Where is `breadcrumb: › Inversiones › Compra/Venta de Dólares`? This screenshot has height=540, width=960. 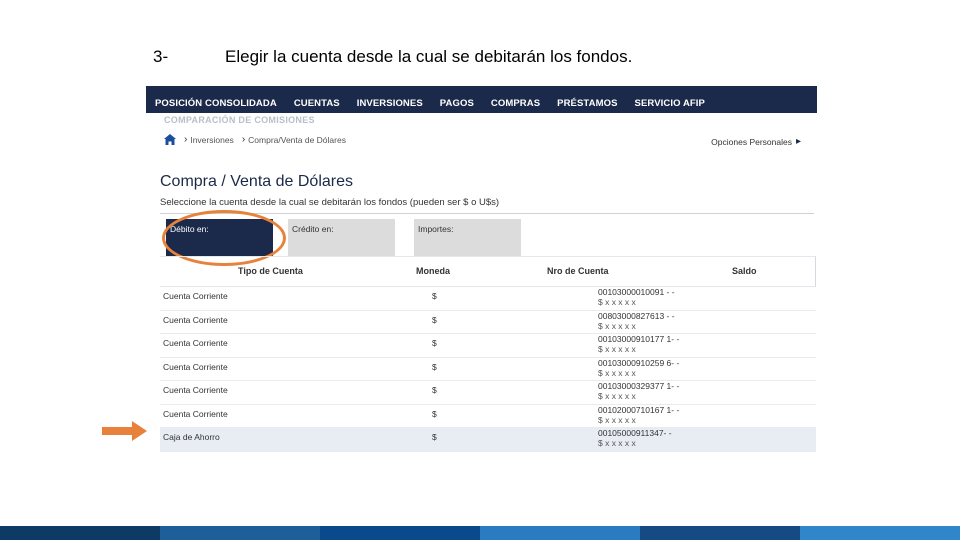
breadcrumb: › Inversiones › Compra/Venta de Dólares is located at coordinates (255, 139).